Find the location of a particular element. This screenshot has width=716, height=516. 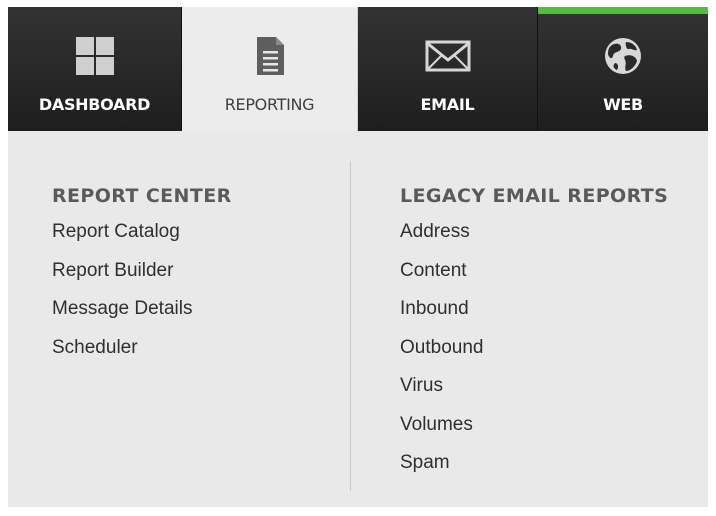

tab-reporting-label: REPORTING is located at coordinates (269, 104).